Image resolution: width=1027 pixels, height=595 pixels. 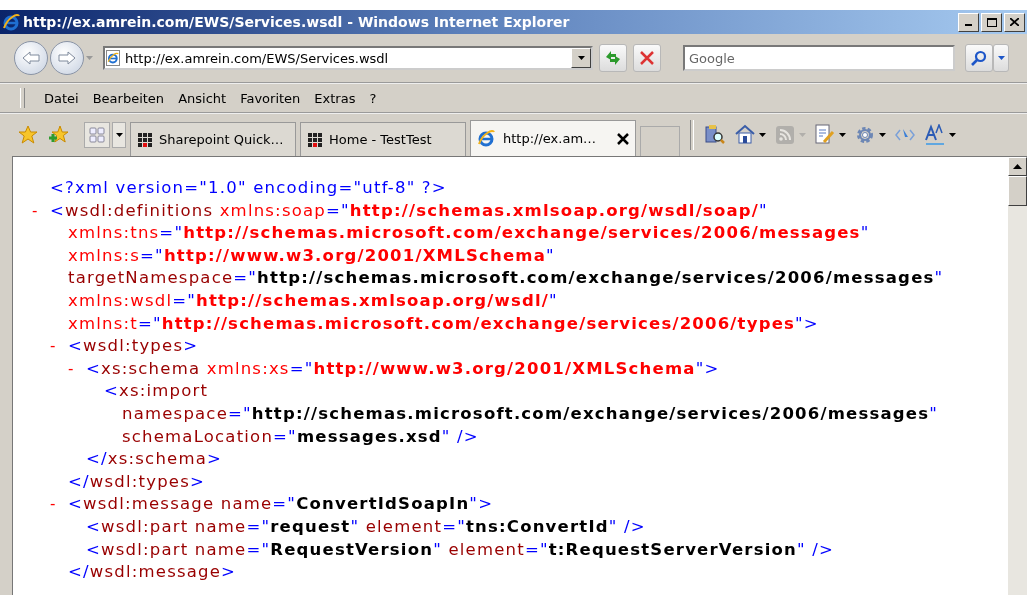 What do you see at coordinates (825, 135) in the screenshot?
I see `page-pencil-icon` at bounding box center [825, 135].